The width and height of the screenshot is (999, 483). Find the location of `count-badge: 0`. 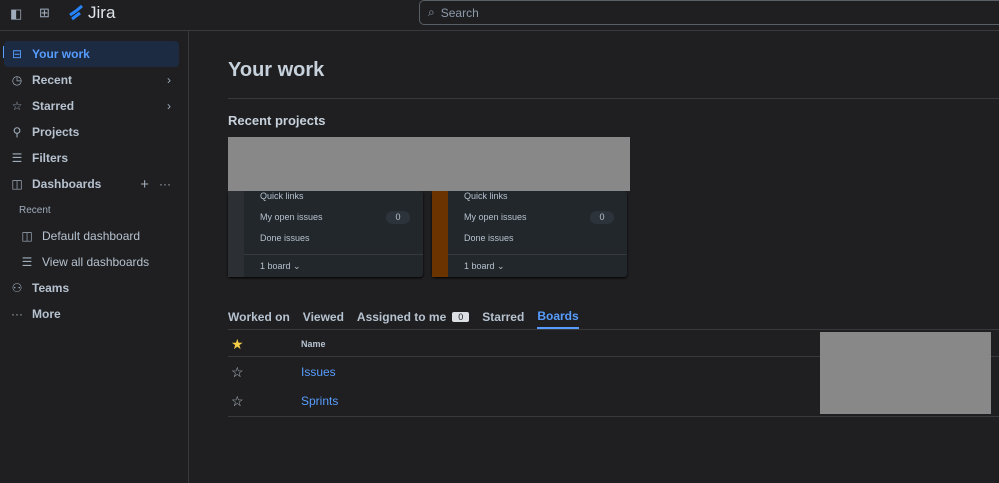

count-badge: 0 is located at coordinates (461, 317).